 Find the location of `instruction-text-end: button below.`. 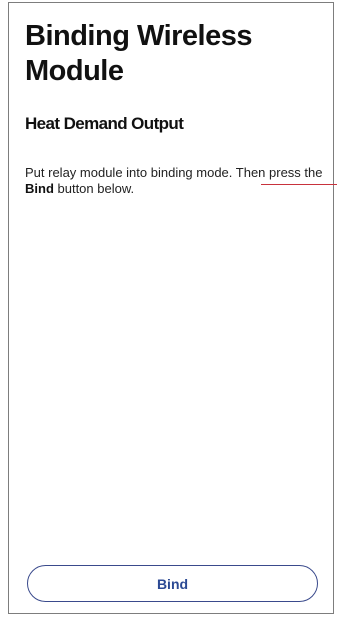

instruction-text-end: button below. is located at coordinates (94, 188).